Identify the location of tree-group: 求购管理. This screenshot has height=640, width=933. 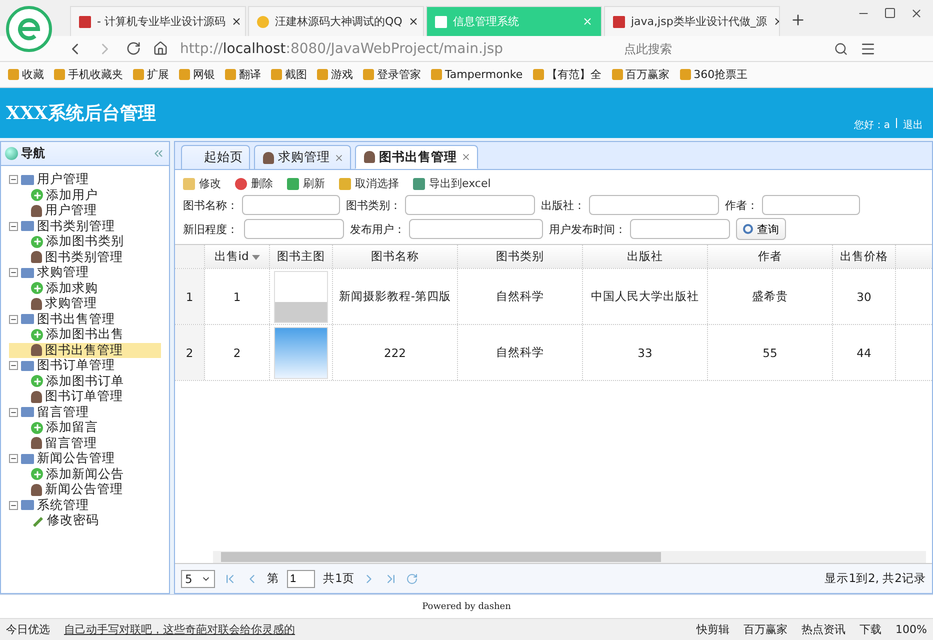
(85, 272).